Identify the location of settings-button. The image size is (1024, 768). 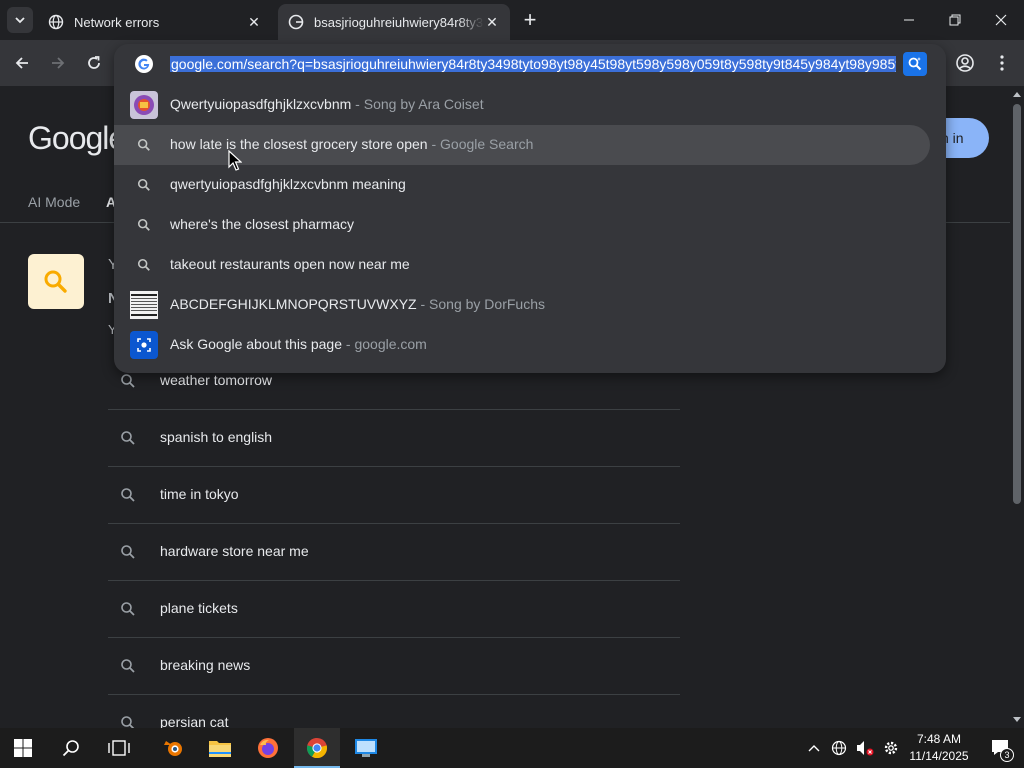
(891, 748).